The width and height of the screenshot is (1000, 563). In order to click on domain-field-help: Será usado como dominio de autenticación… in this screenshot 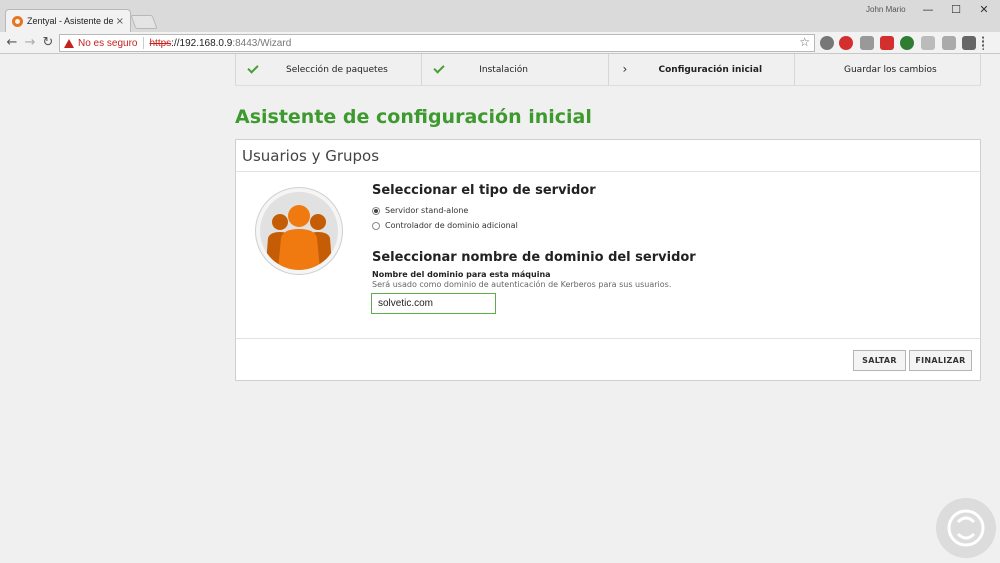, I will do `click(522, 284)`.